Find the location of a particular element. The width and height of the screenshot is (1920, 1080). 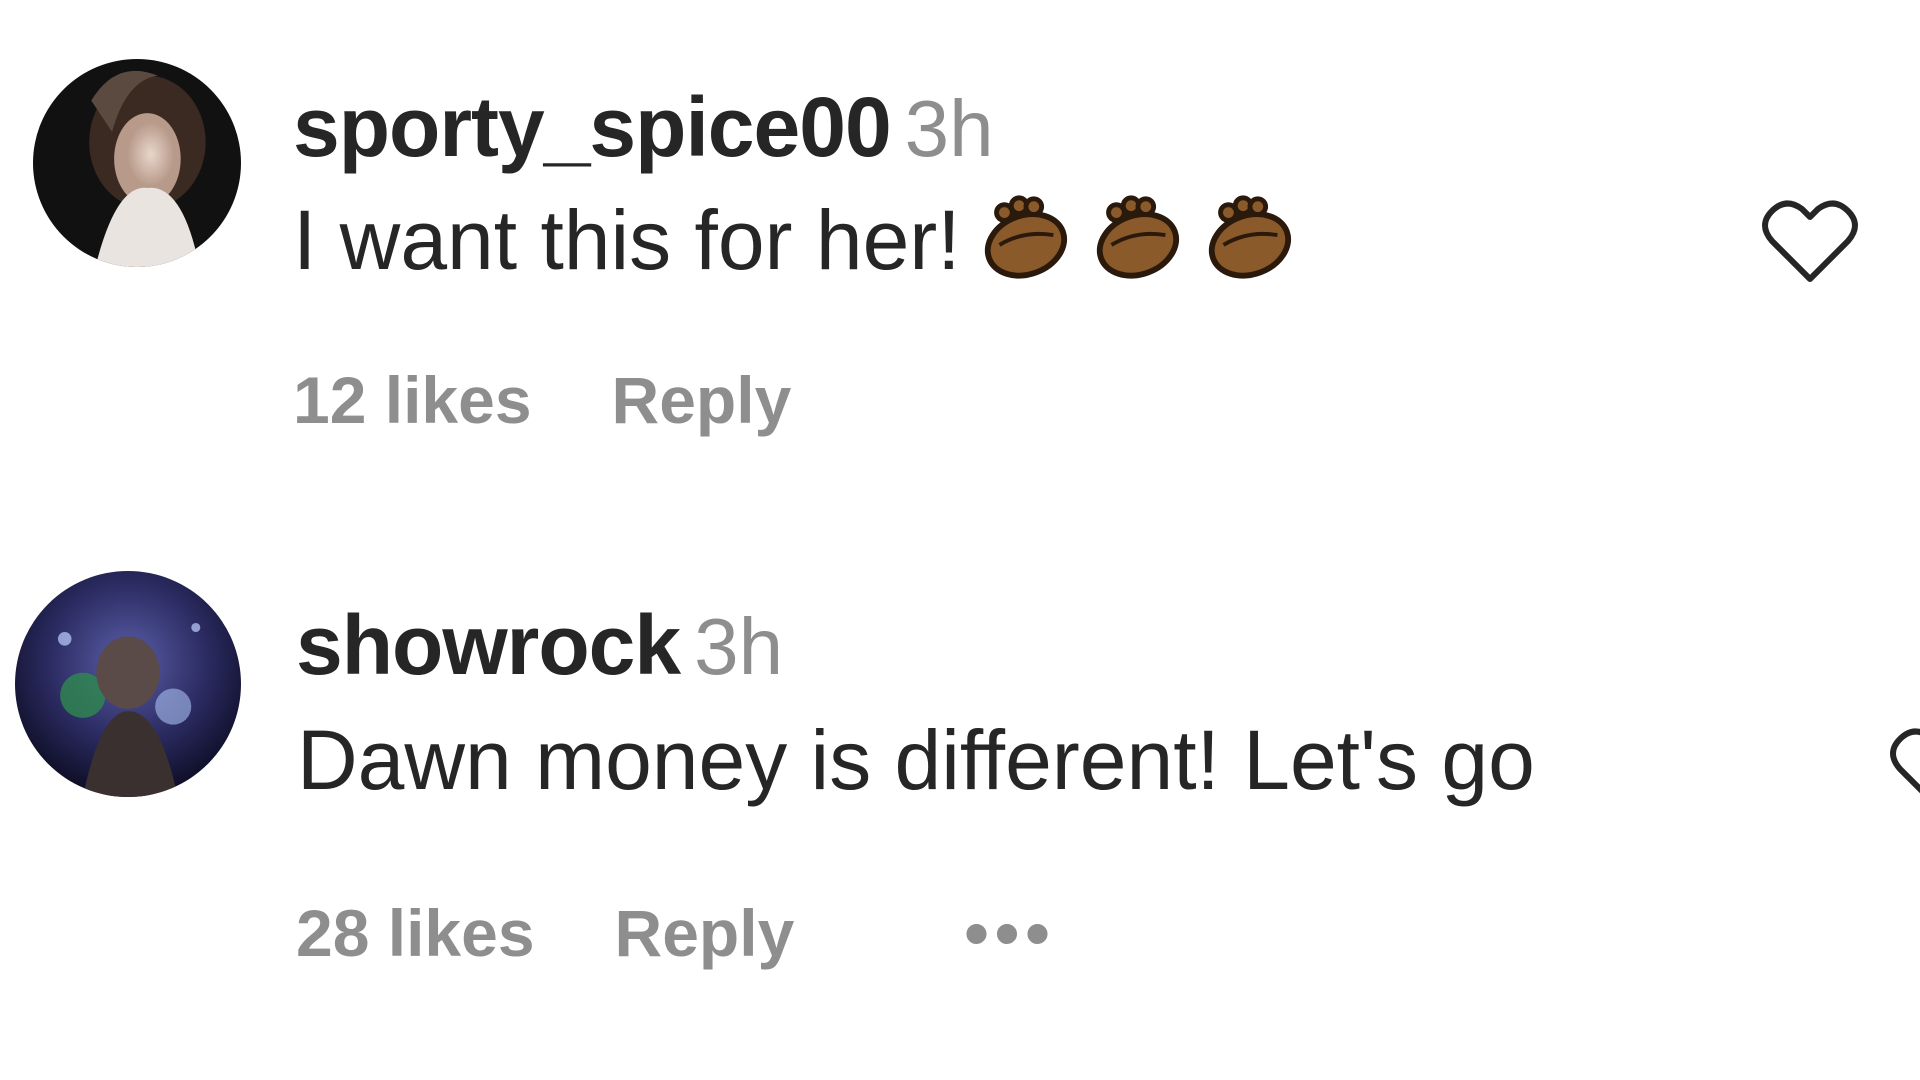

comment-header: sporty_spice00 3h is located at coordinates (643, 127).